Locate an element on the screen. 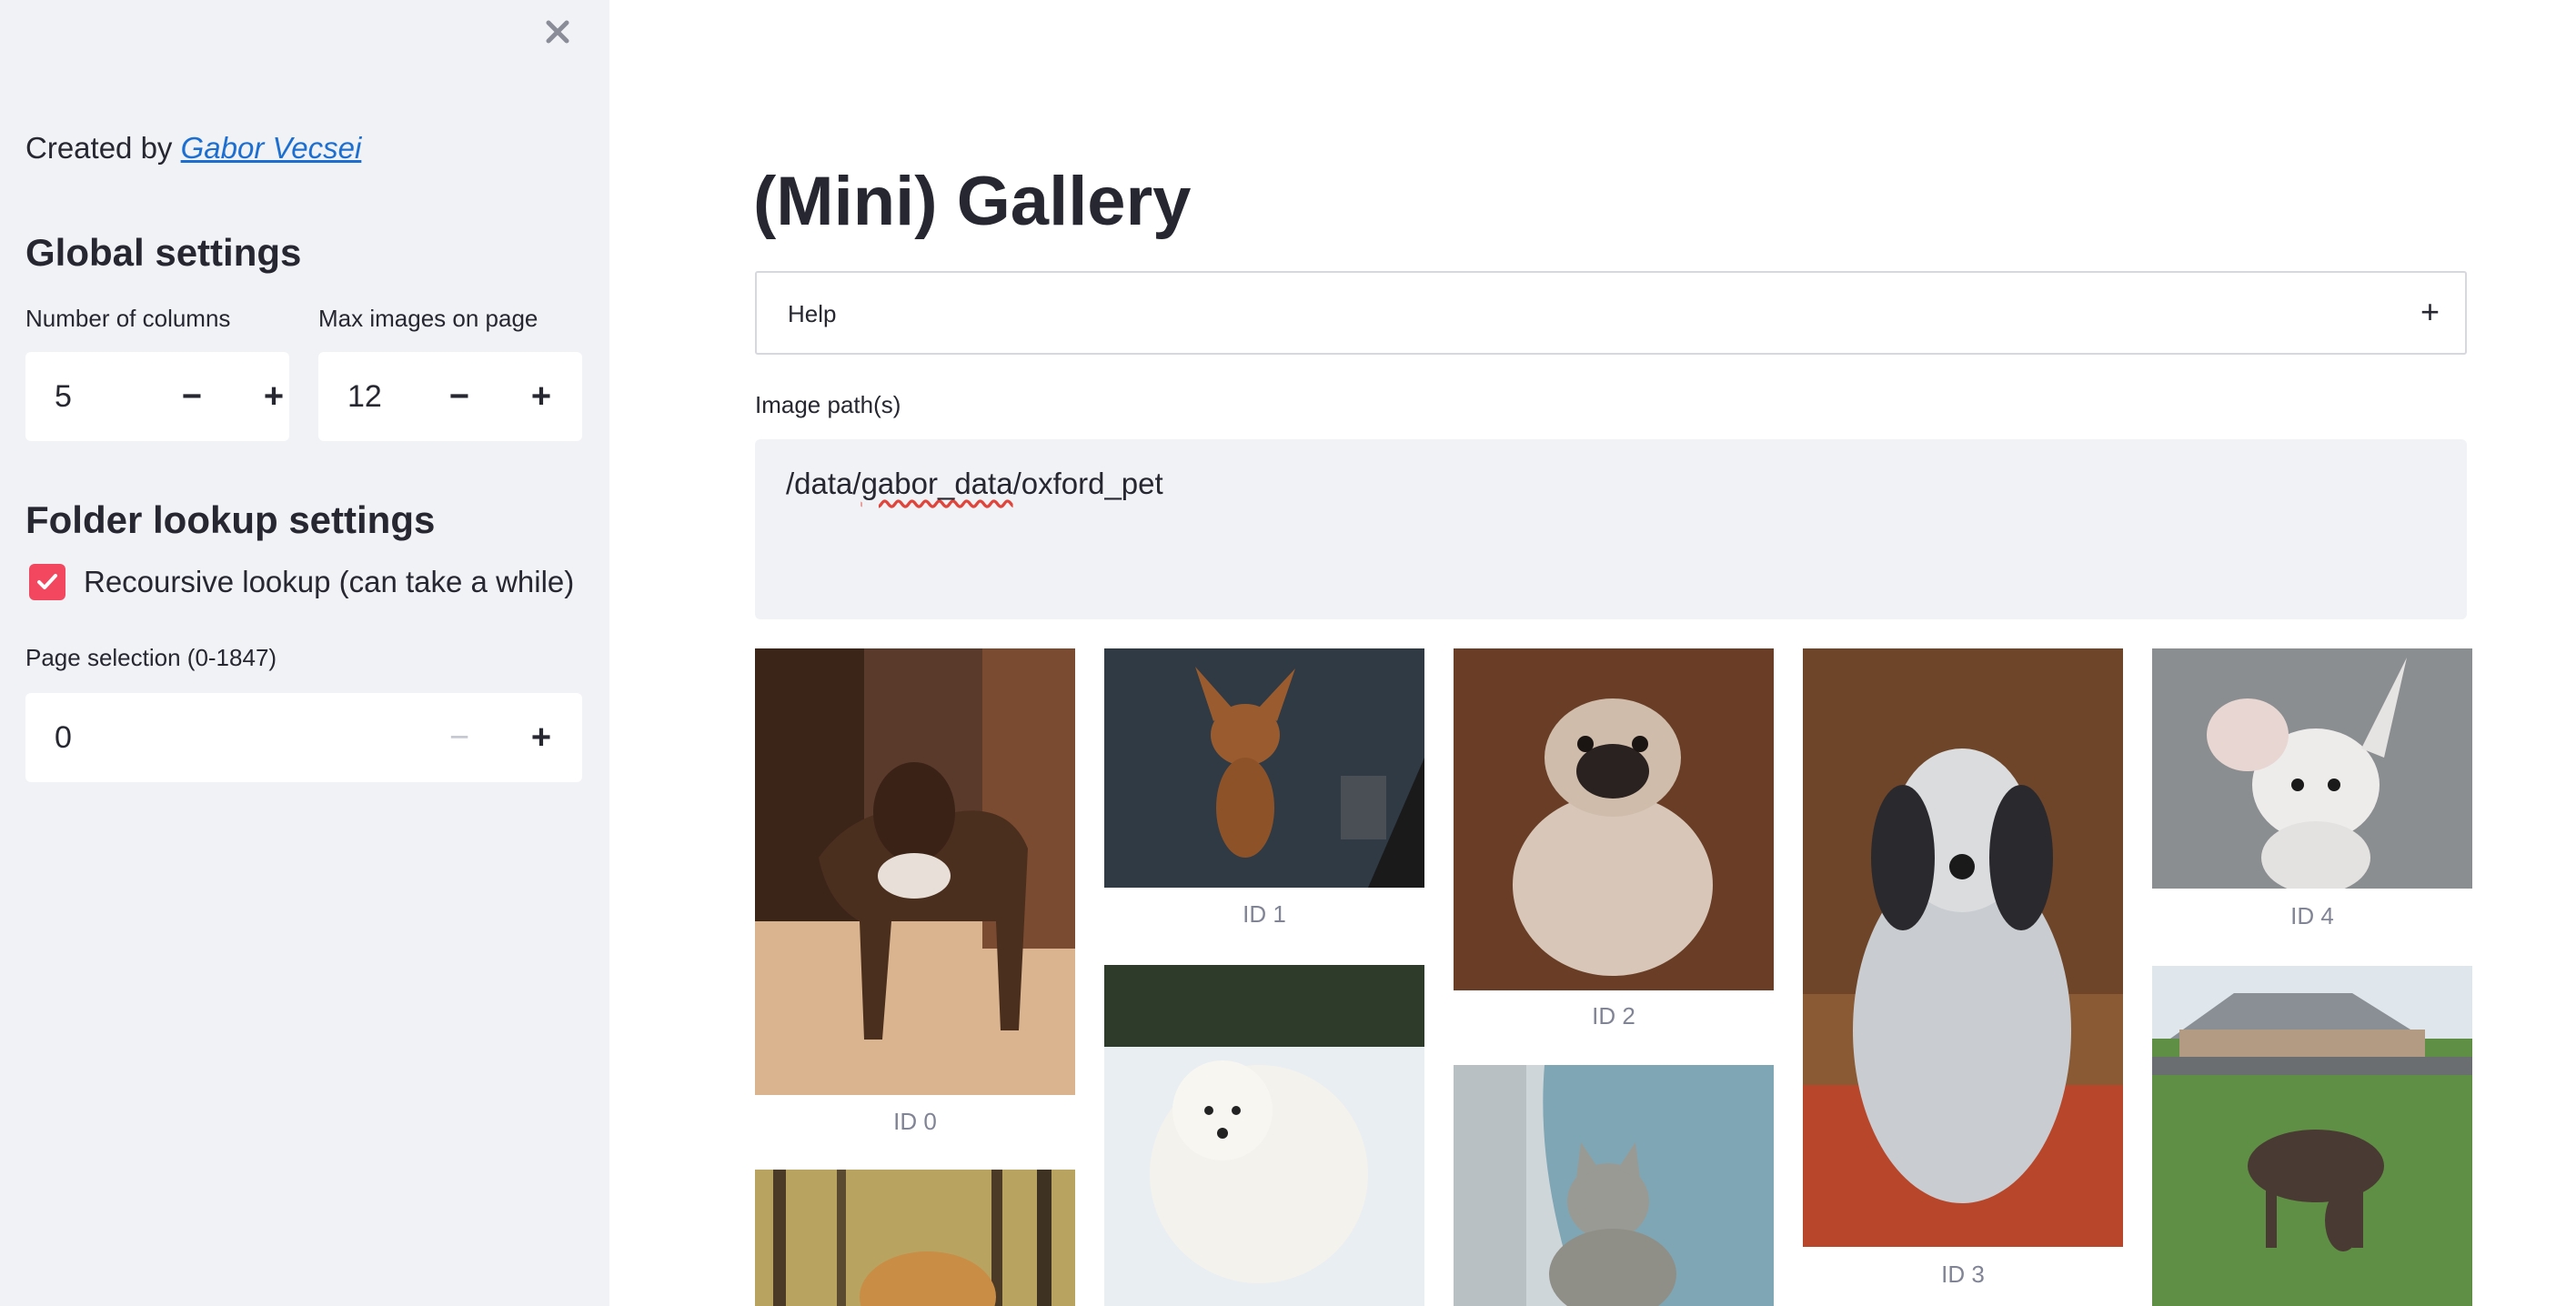 The height and width of the screenshot is (1306, 2576). close-sidebar-button is located at coordinates (557, 32).